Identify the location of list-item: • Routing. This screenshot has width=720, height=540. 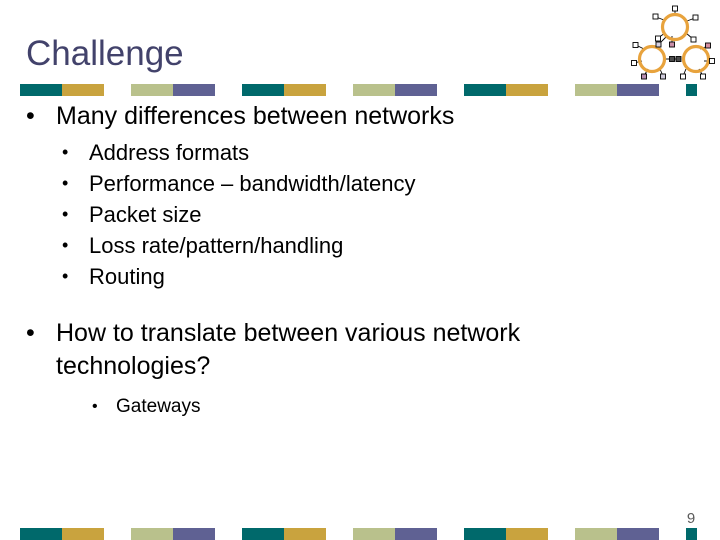
(391, 276).